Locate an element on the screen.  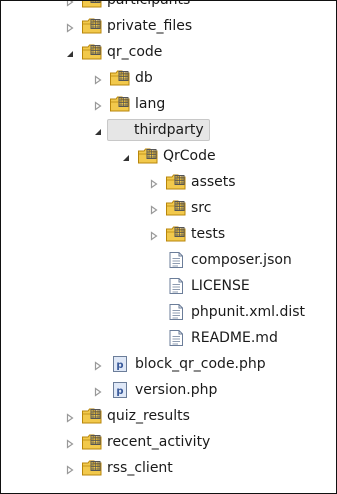
tree-item-label: QrCode is located at coordinates (189, 156).